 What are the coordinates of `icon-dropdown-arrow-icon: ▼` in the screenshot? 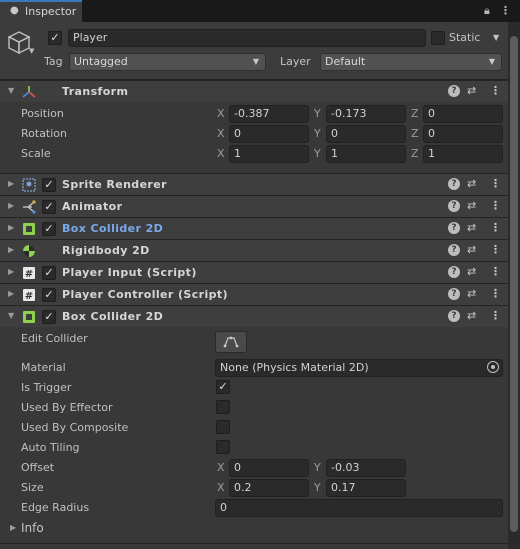 It's located at (31, 51).